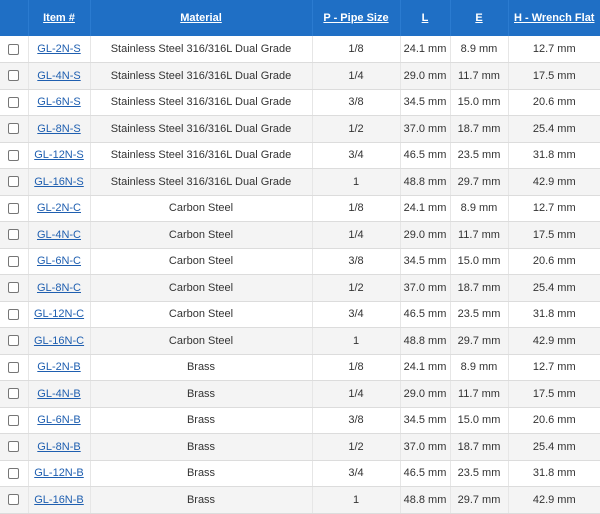 The height and width of the screenshot is (514, 600). What do you see at coordinates (201, 261) in the screenshot?
I see `material-cell: Carbon Steel` at bounding box center [201, 261].